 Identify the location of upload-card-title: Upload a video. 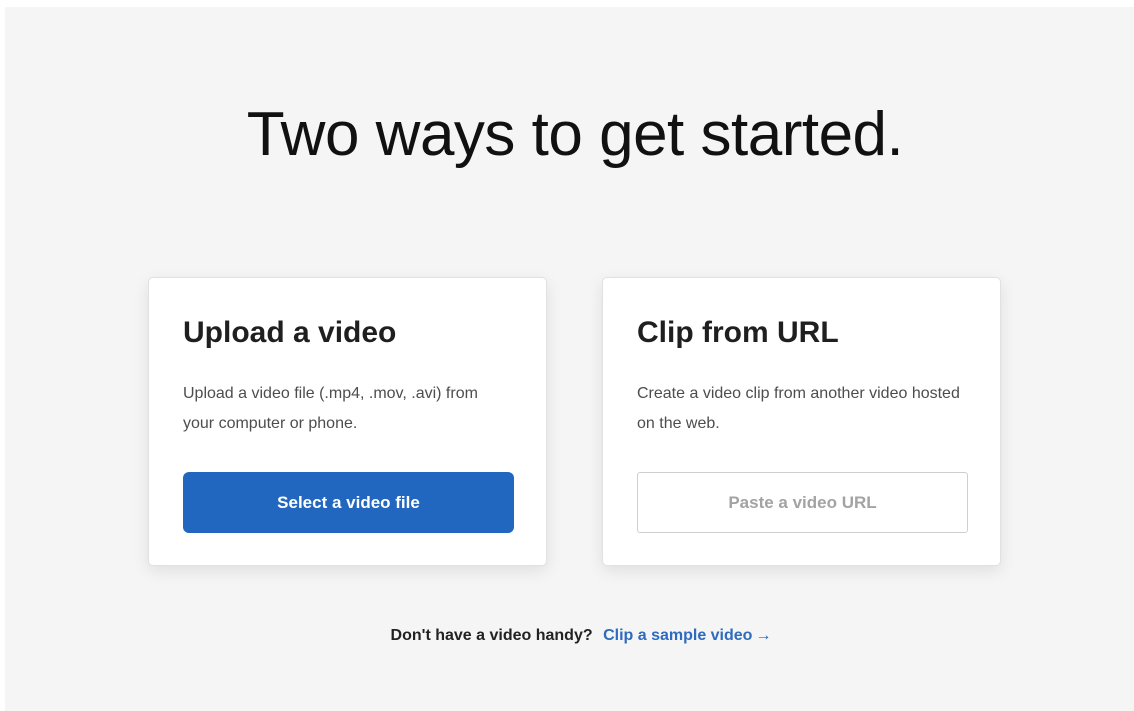
(290, 332).